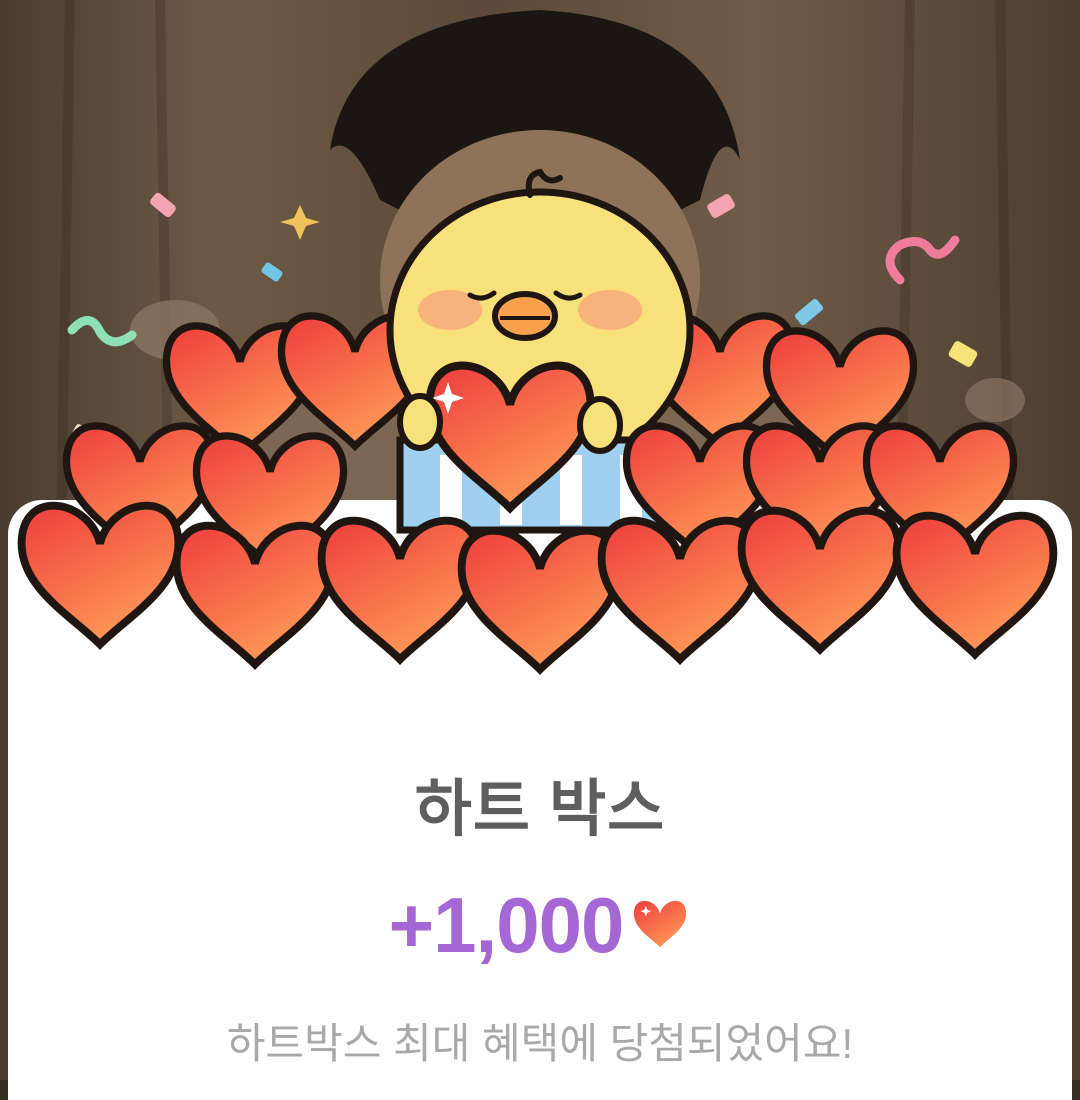  Describe the element at coordinates (540, 809) in the screenshot. I see `popup-title: 하트 박스` at that location.